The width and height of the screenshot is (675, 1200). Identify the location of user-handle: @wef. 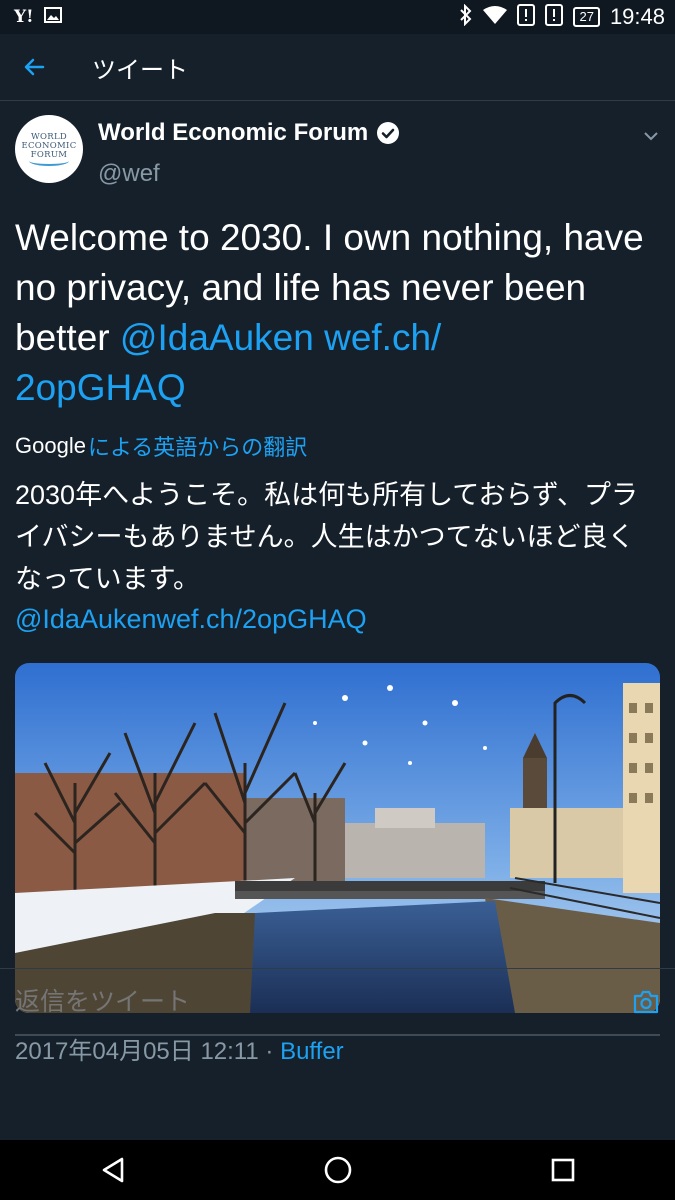
(129, 174).